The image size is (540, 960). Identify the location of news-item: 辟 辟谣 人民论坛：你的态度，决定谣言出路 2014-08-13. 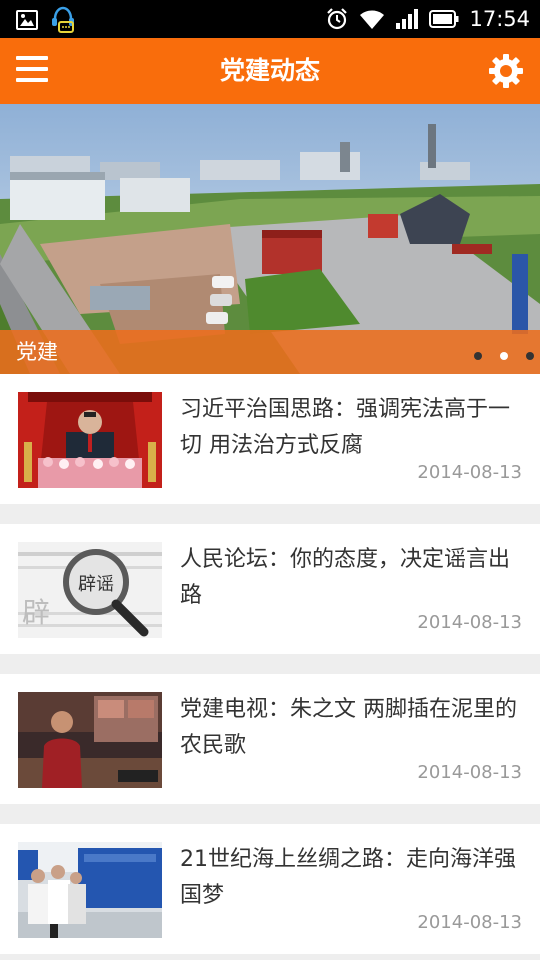
(270, 589).